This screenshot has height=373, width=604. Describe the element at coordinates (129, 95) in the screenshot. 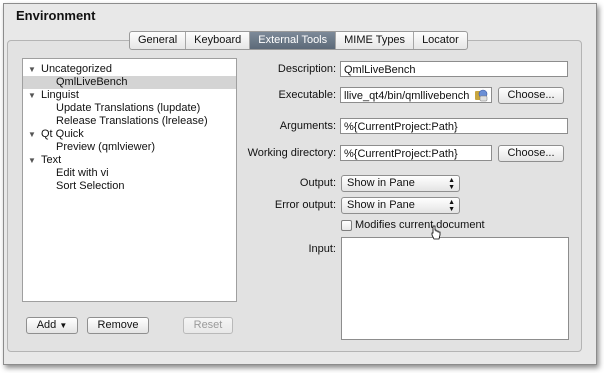

I see `tree-category-linguist: ▼ Linguist` at that location.